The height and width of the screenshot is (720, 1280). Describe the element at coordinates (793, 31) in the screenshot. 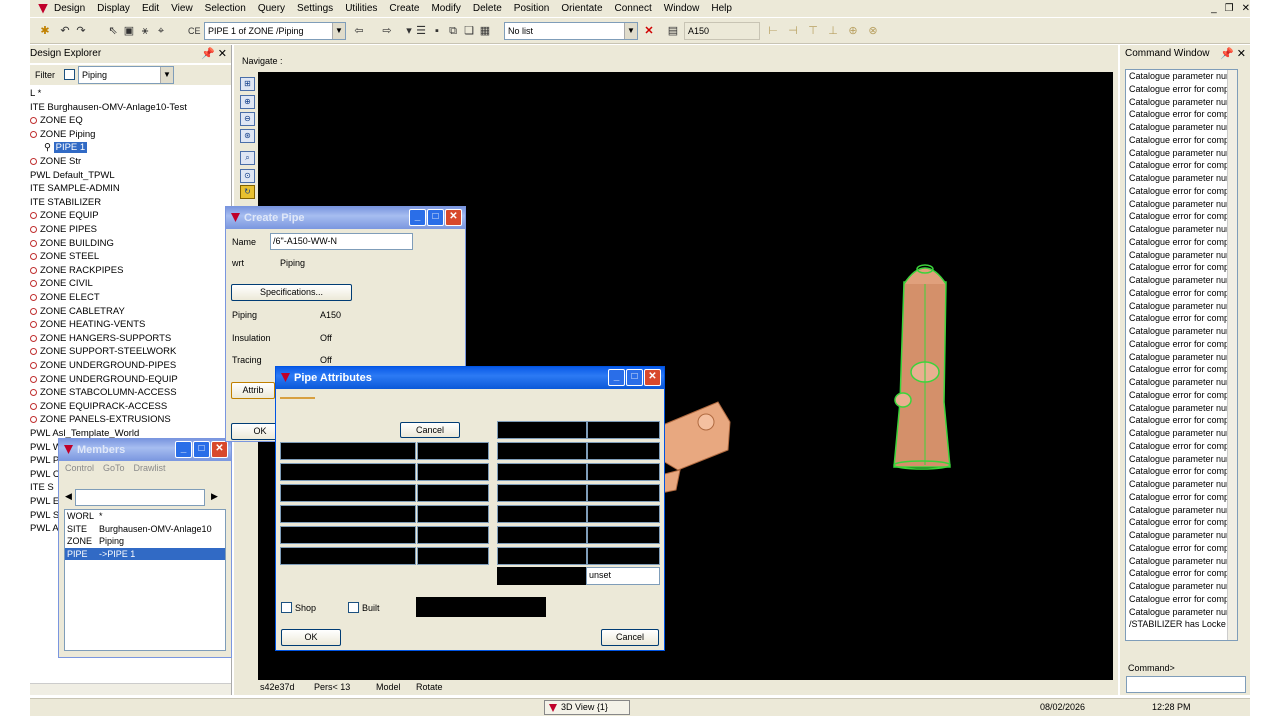

I see `pipe-tool-2-icon: ⊣` at that location.